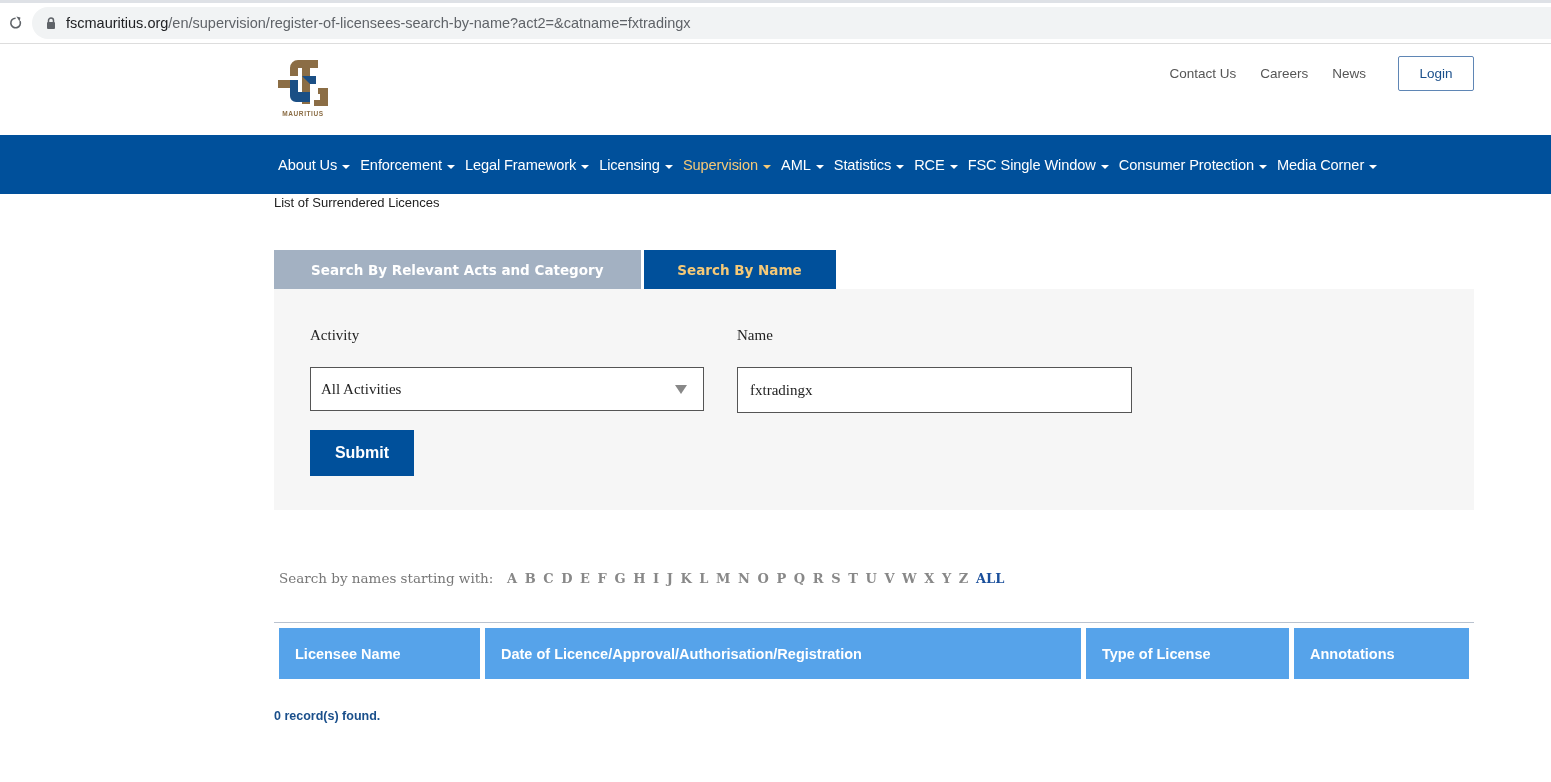 This screenshot has height=782, width=1551. I want to click on letter-link: U, so click(871, 578).